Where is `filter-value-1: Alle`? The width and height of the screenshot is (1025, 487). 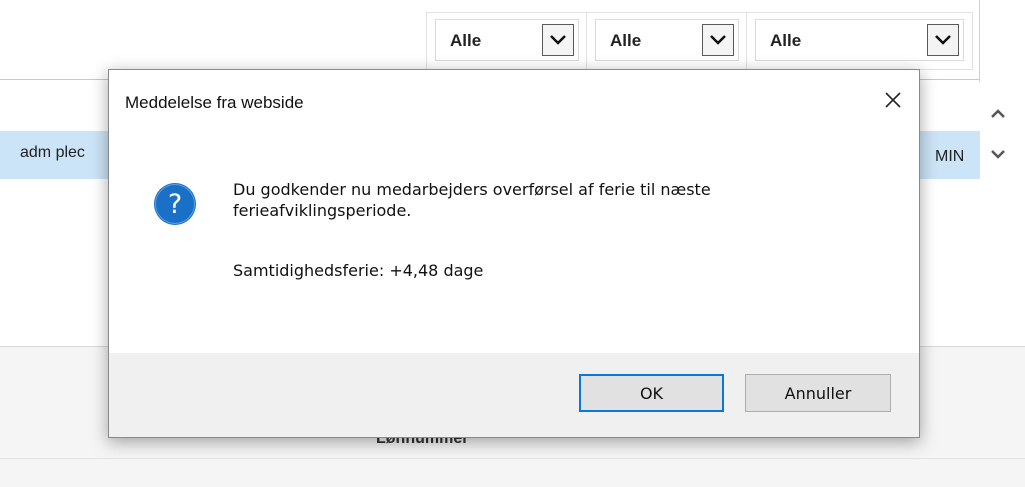 filter-value-1: Alle is located at coordinates (466, 40).